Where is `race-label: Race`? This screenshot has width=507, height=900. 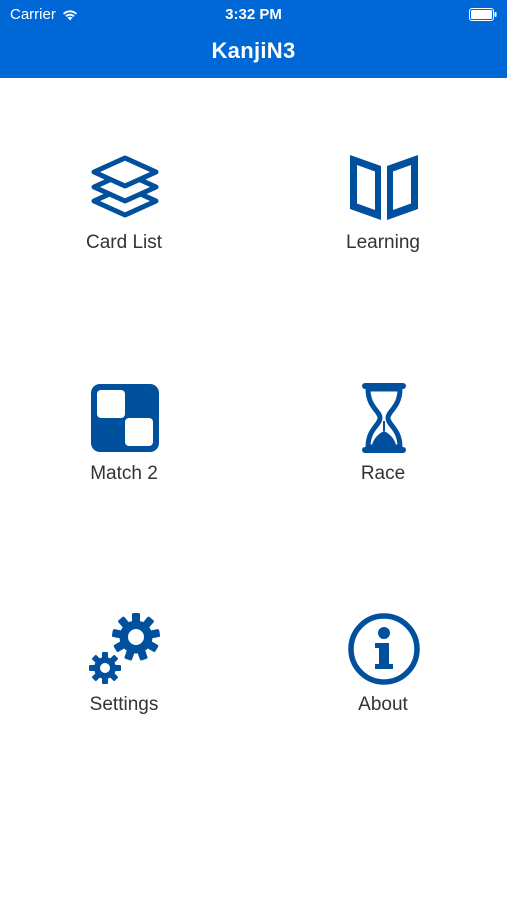
race-label: Race is located at coordinates (383, 473).